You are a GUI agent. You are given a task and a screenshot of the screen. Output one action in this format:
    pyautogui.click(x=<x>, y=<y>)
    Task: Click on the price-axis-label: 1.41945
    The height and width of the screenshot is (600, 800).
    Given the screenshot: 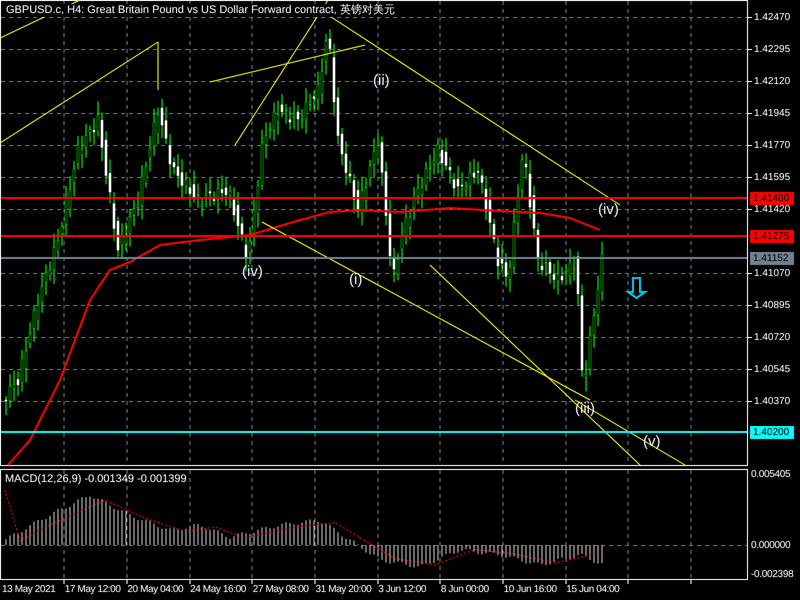 What is the action you would take?
    pyautogui.click(x=772, y=113)
    